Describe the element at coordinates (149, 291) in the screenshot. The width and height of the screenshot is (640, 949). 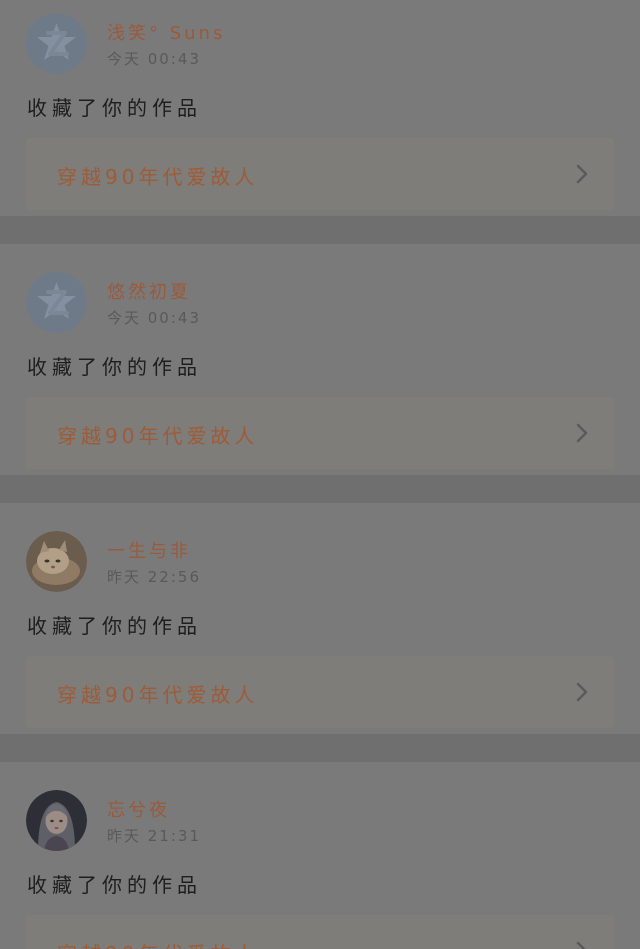
I see `username: 悠然初夏` at that location.